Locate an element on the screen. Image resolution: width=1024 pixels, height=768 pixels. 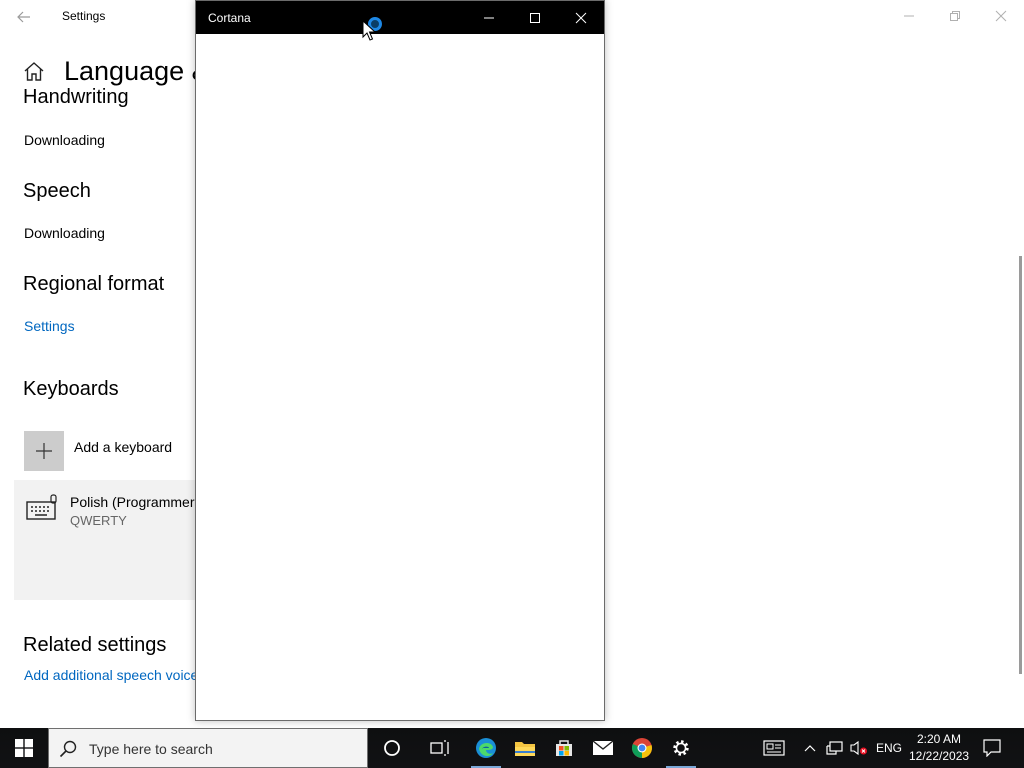
chrome-icon is located at coordinates (641, 748).